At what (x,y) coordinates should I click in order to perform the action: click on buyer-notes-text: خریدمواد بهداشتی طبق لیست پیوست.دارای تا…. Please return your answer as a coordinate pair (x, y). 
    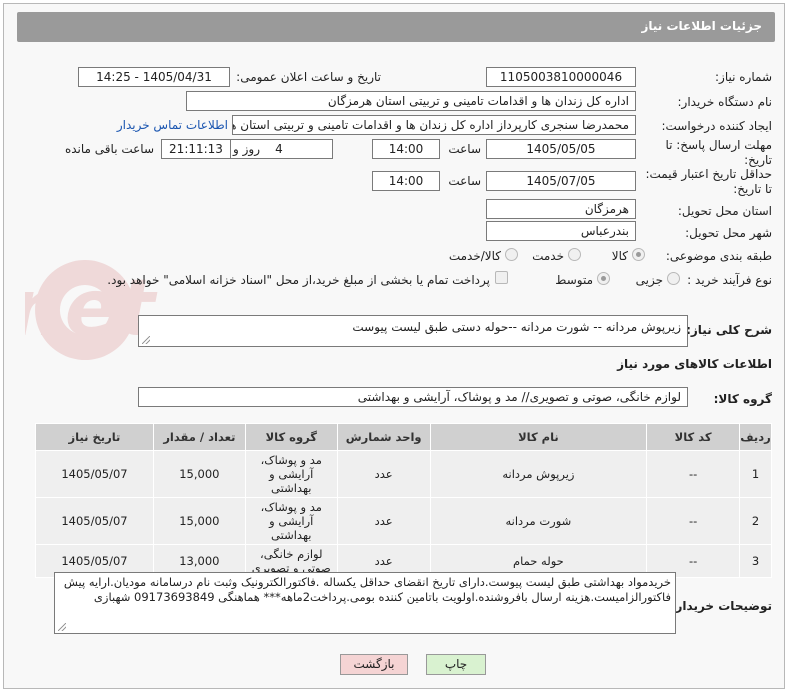
    Looking at the image, I should click on (367, 589).